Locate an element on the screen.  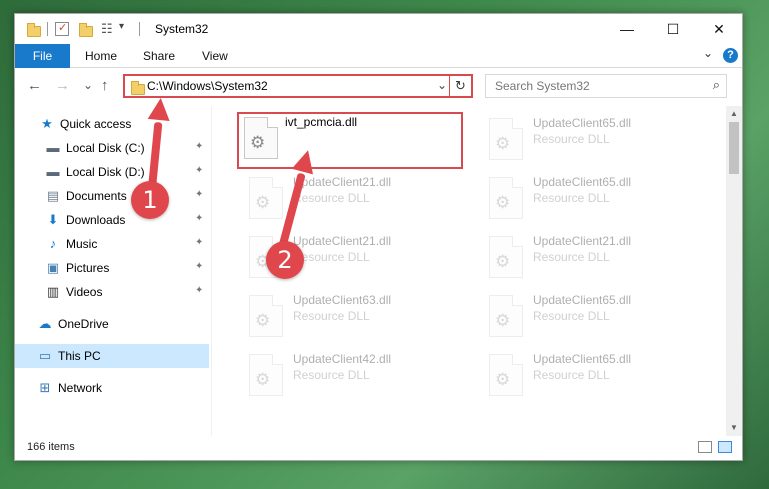
file-name: UpdateClient63.dll is located at coordinates (342, 300).